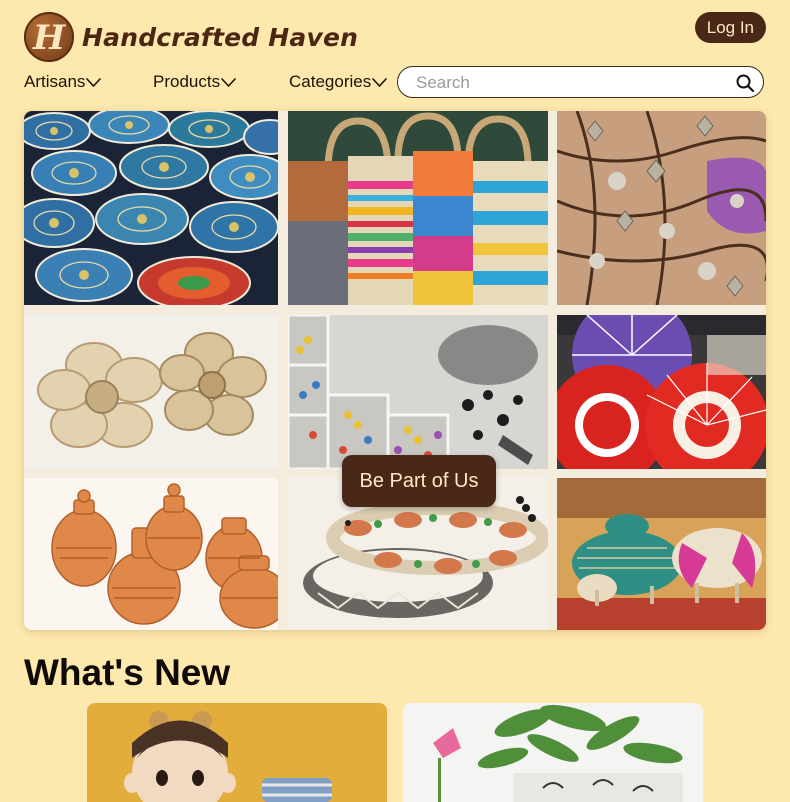 This screenshot has height=802, width=790. I want to click on flower-jewelry-image, so click(661, 208).